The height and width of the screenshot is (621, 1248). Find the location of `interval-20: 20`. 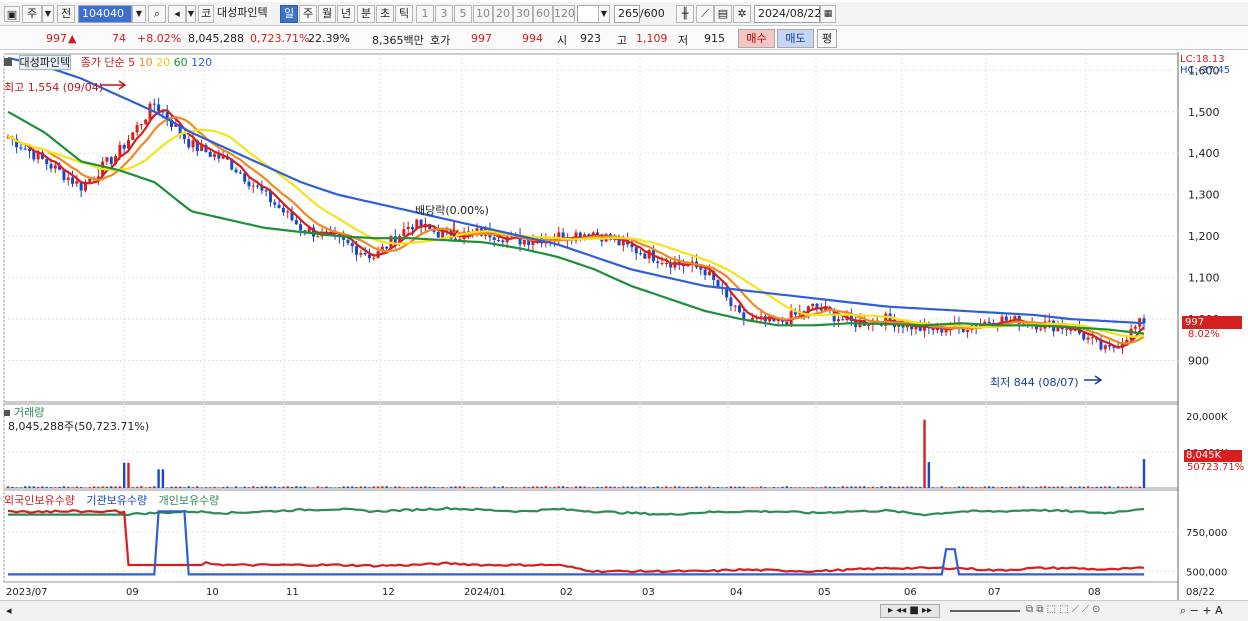

interval-20: 20 is located at coordinates (503, 14).